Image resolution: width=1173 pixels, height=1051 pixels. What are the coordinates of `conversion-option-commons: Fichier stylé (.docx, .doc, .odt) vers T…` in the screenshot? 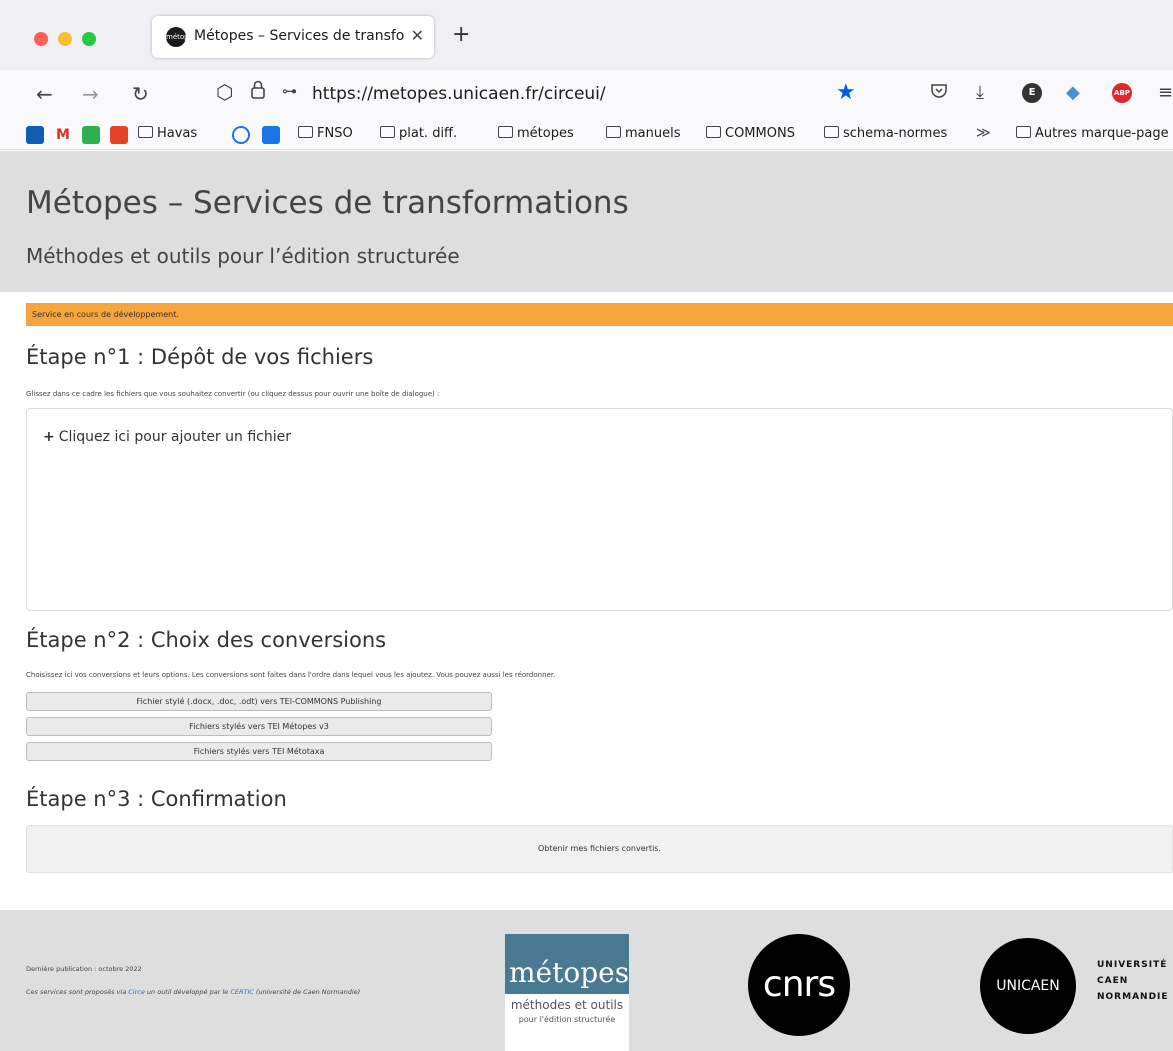 It's located at (259, 701).